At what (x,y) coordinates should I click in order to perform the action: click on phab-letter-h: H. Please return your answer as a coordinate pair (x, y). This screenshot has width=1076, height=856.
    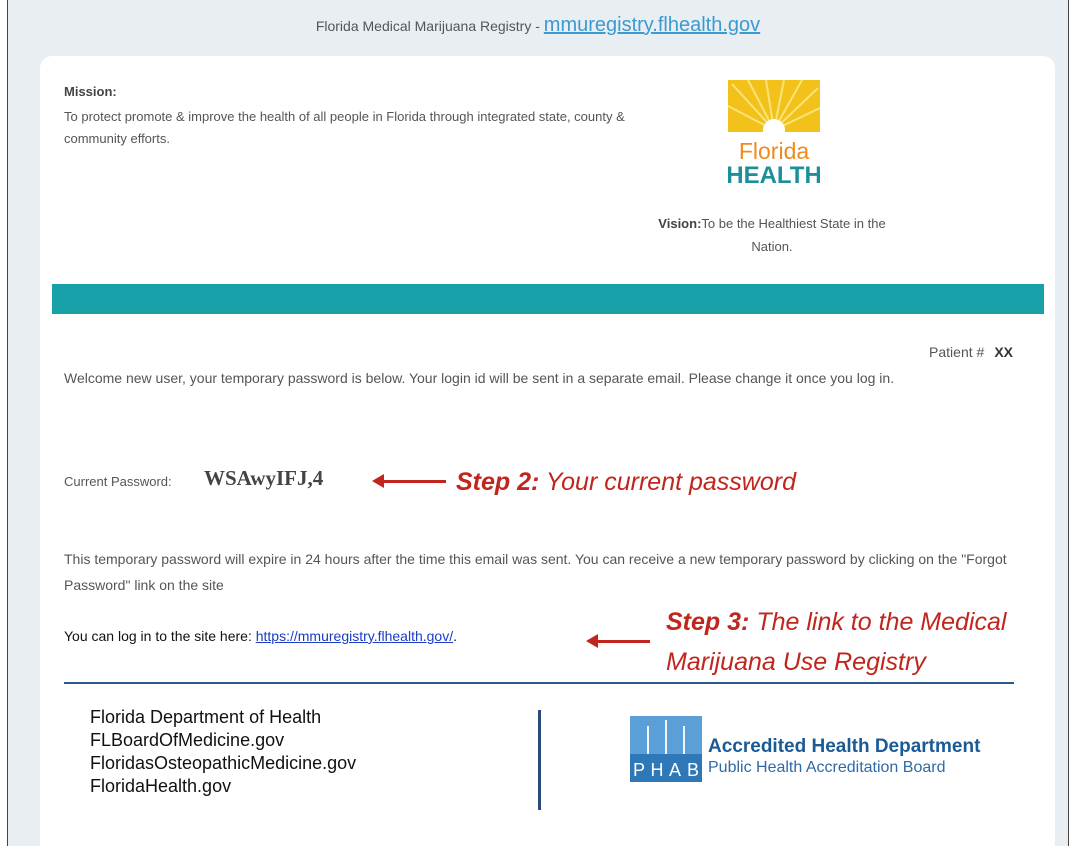
    Looking at the image, I should click on (657, 770).